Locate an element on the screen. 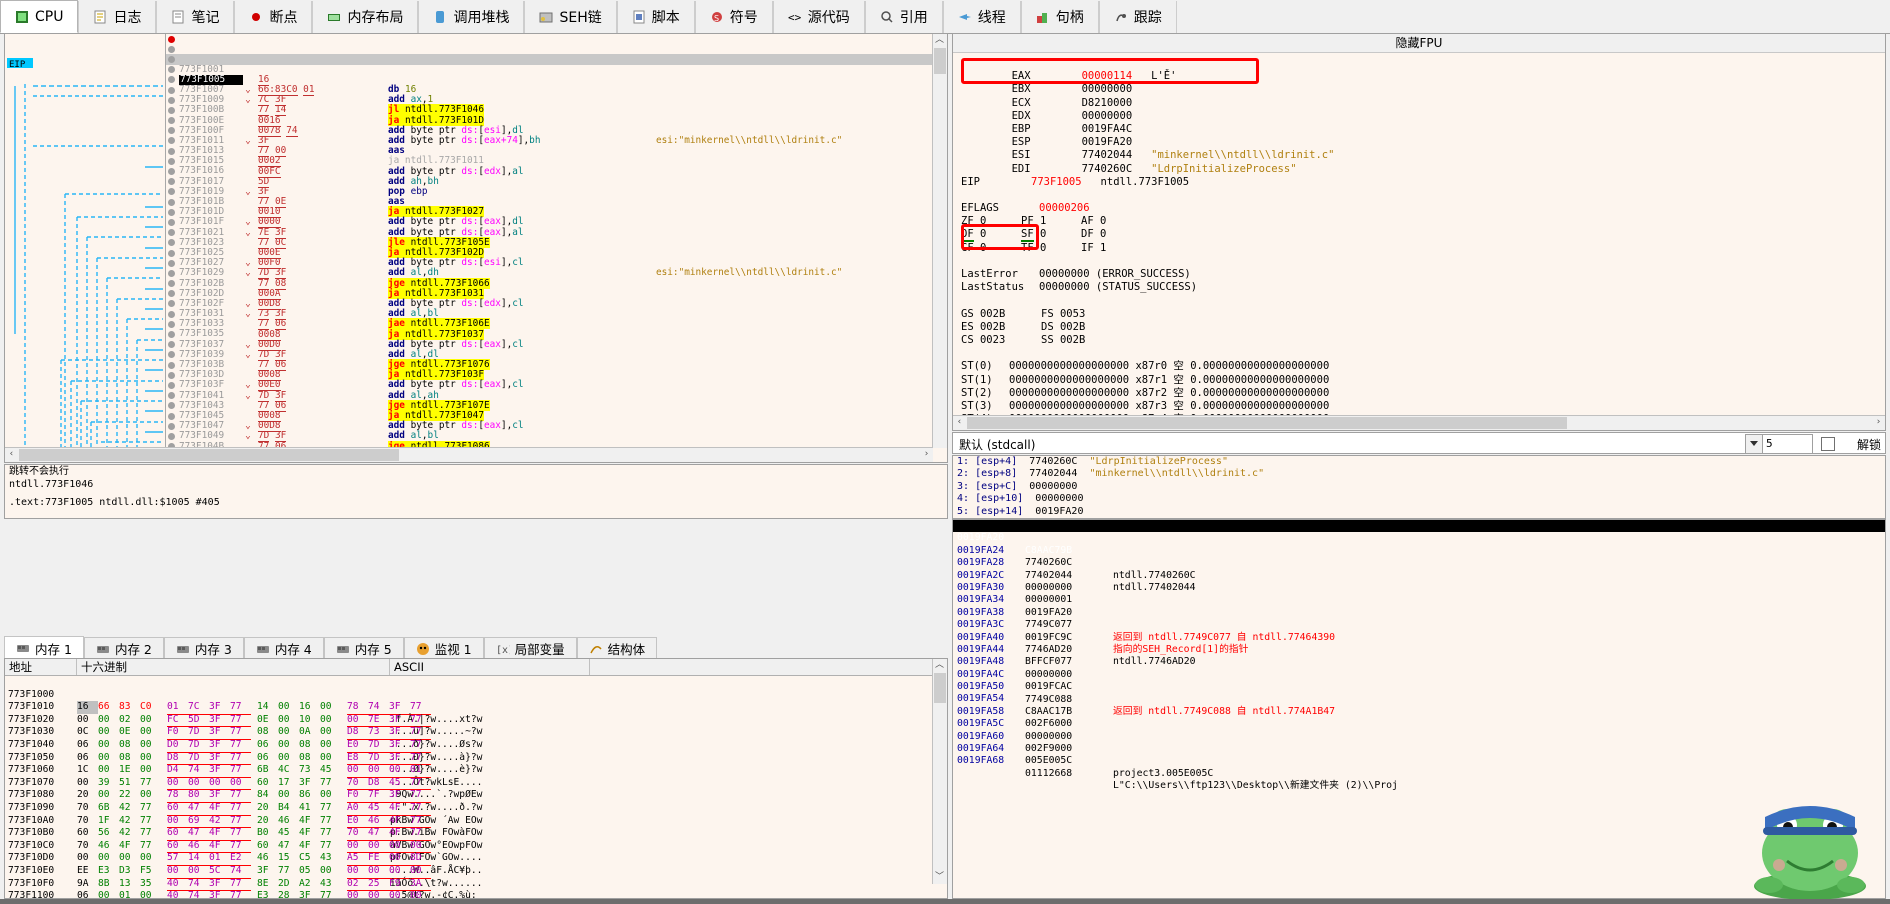 The height and width of the screenshot is (904, 1890). dump-byte: 00 is located at coordinates (420, 894).